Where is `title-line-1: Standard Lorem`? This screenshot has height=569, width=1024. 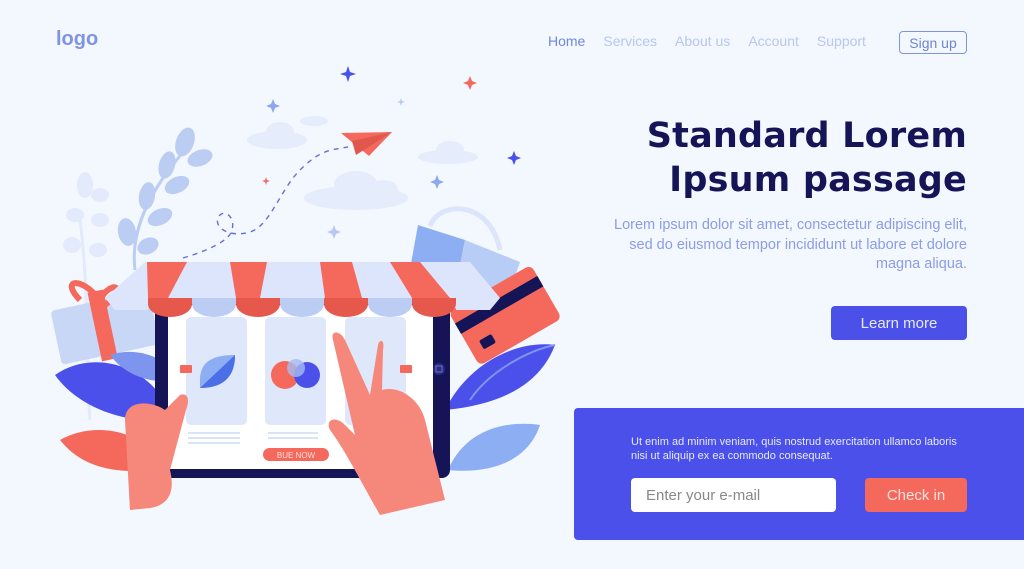
title-line-1: Standard Lorem is located at coordinates (806, 136).